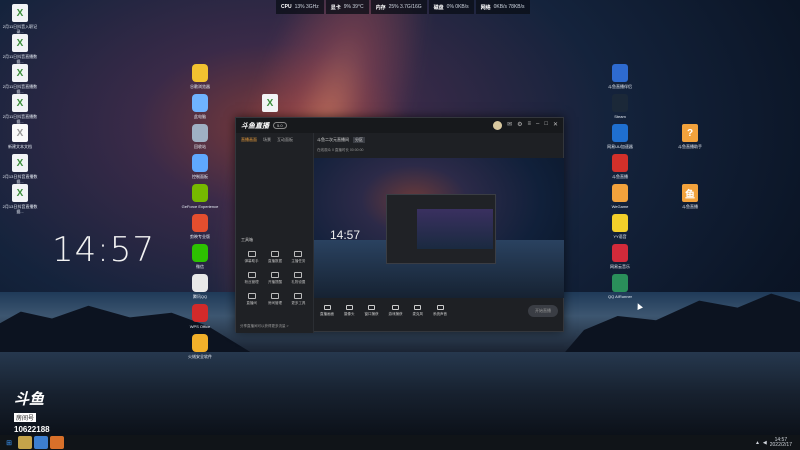 The height and width of the screenshot is (450, 800). I want to click on desktop-icon-label: 网易云音乐, so click(620, 266).